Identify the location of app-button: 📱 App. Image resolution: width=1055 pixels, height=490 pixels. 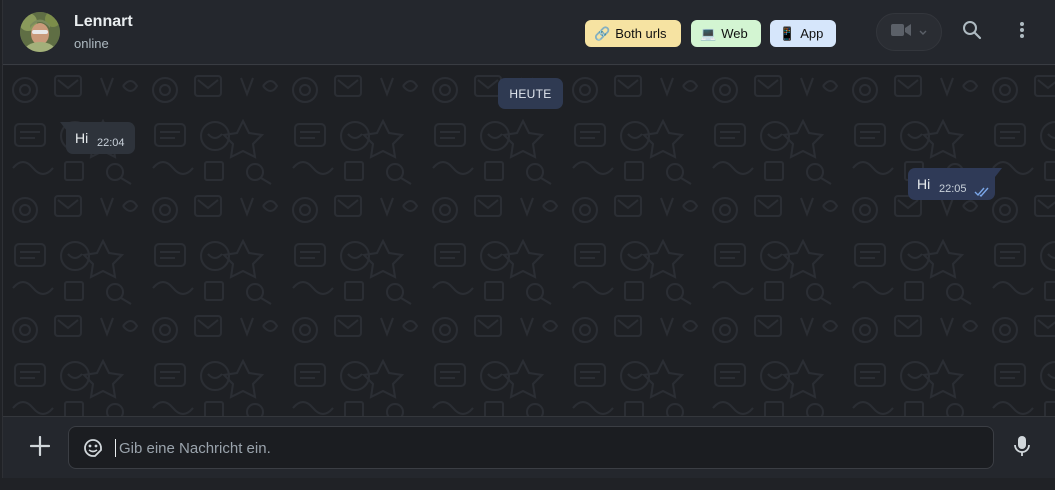
(803, 33).